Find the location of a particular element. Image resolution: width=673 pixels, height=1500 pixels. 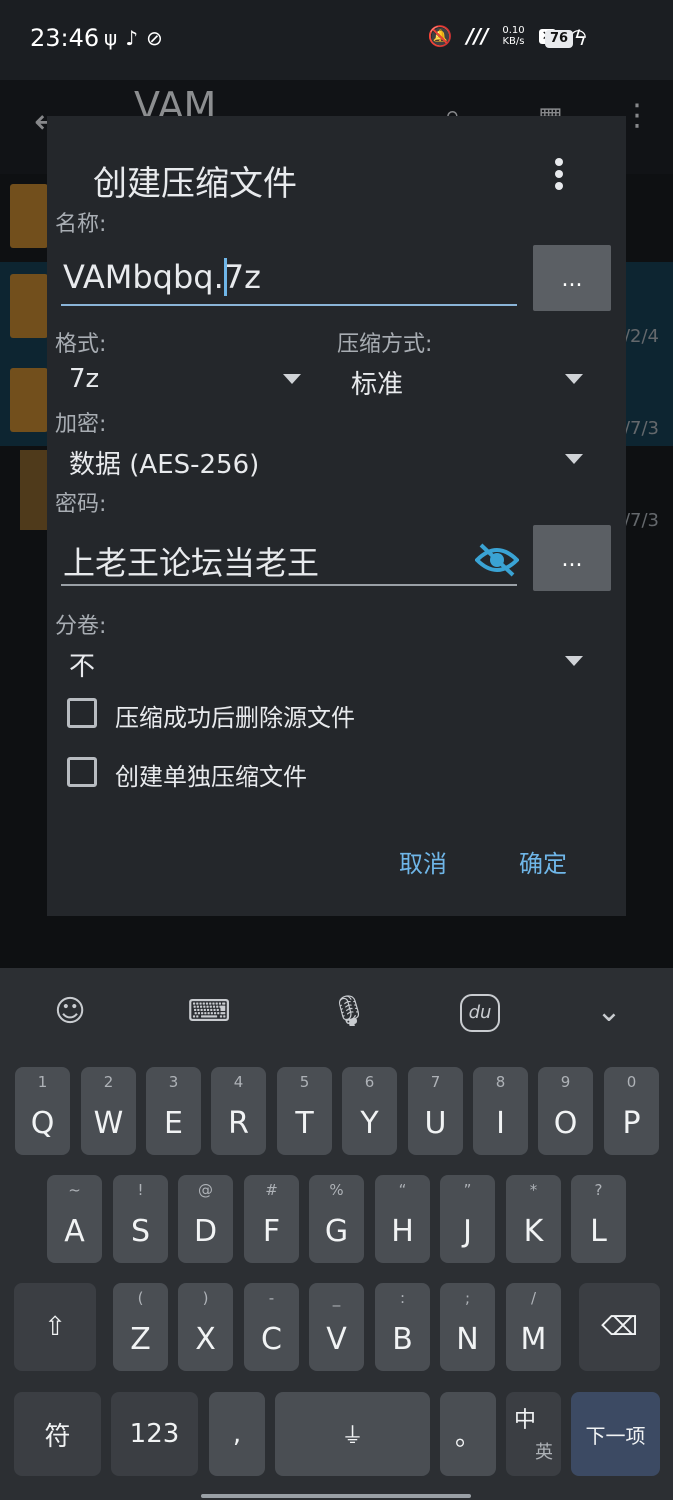

key-w: 2W is located at coordinates (108, 1111).